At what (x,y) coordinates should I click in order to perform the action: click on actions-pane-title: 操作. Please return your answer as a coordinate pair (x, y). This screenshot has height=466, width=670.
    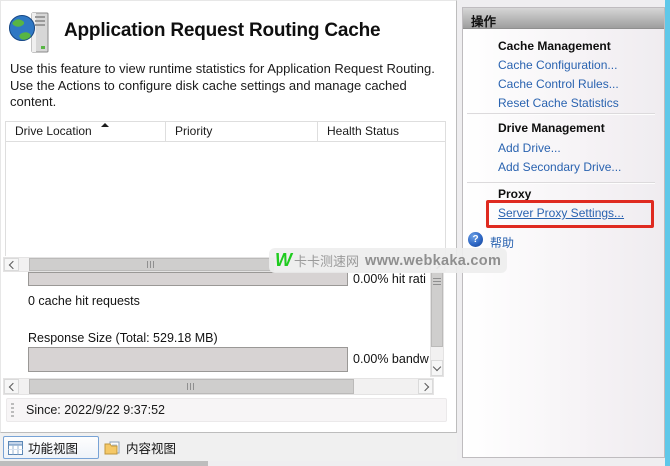
    Looking at the image, I should click on (563, 18).